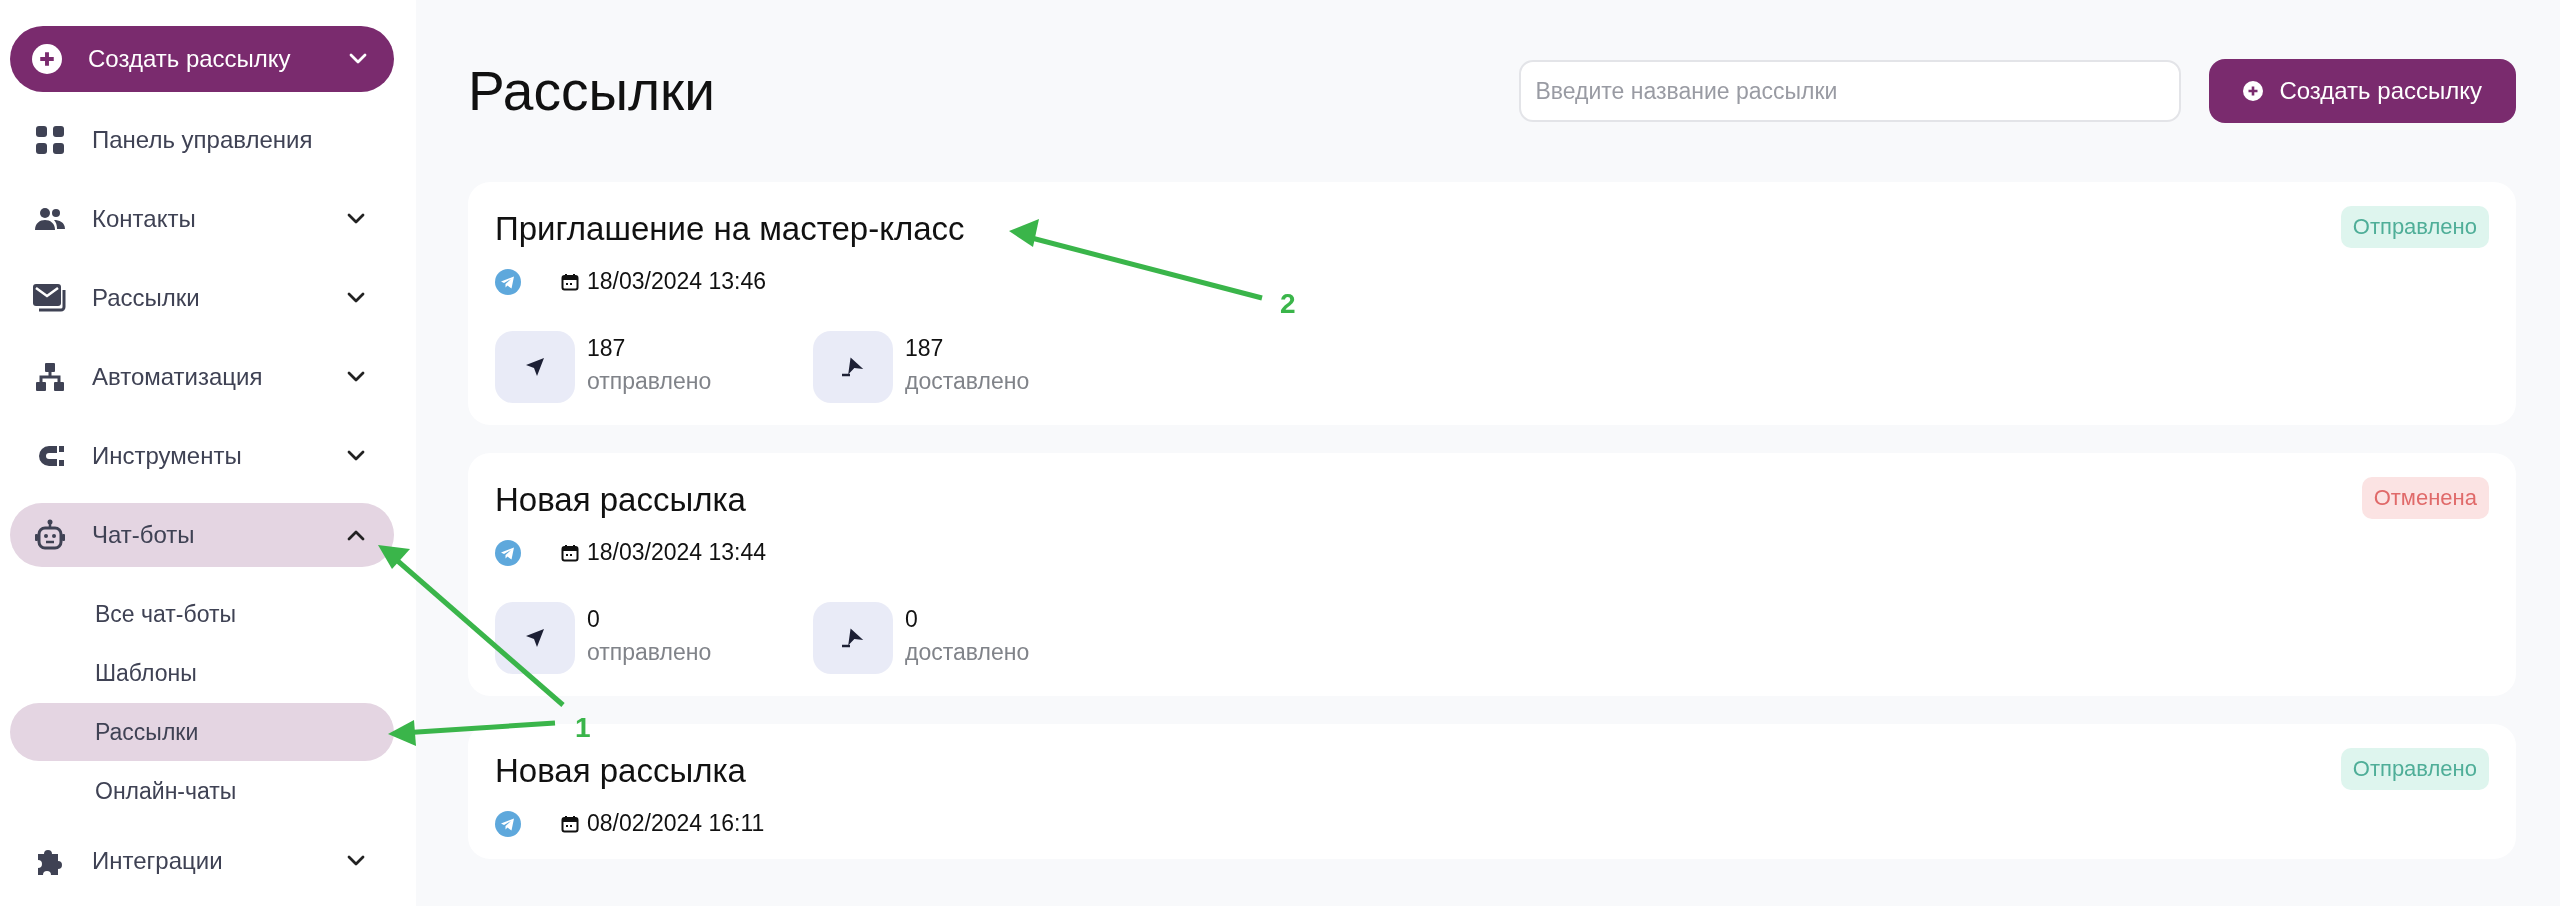 This screenshot has width=2560, height=906. Describe the element at coordinates (202, 673) in the screenshot. I see `submenu-item: Шаблоны` at that location.